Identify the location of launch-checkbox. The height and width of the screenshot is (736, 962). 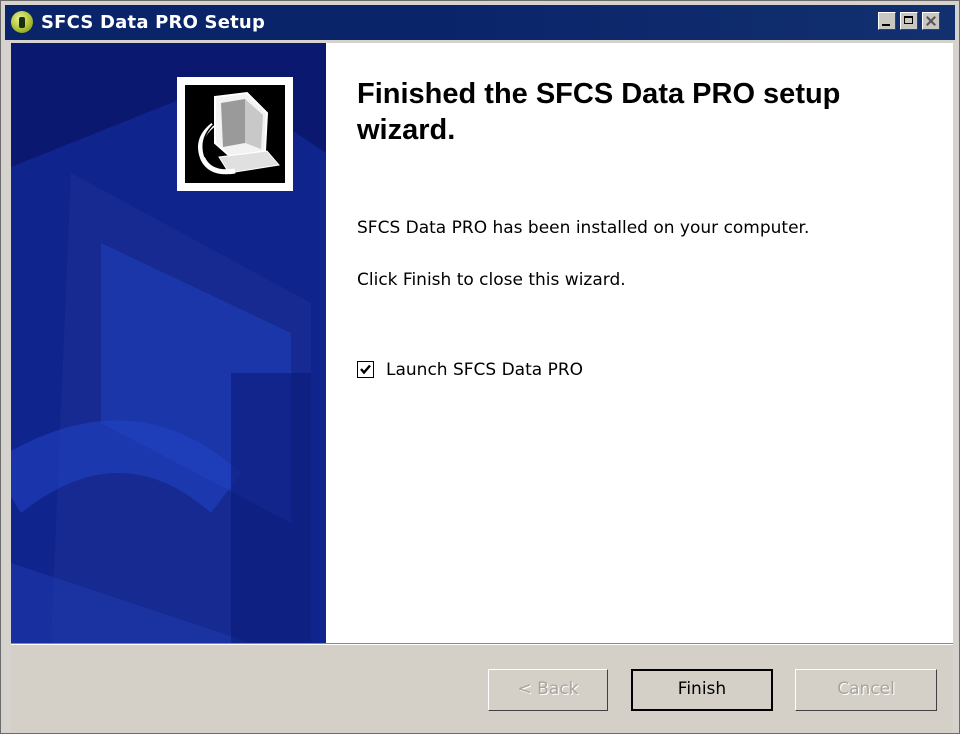
(365, 369).